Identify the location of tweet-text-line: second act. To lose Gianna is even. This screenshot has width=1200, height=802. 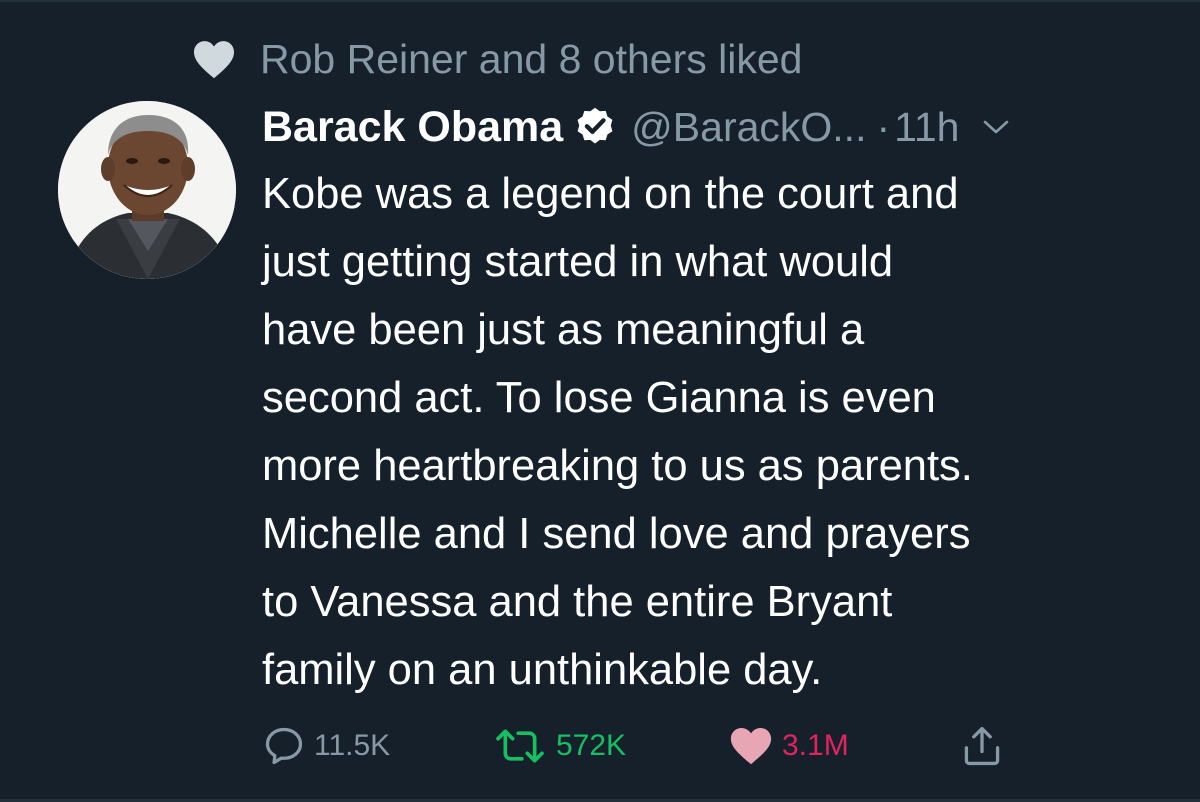
(599, 398).